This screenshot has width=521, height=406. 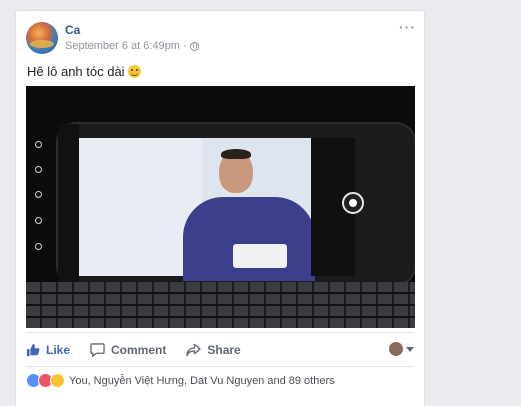 What do you see at coordinates (38, 246) in the screenshot?
I see `camera-grid-icon` at bounding box center [38, 246].